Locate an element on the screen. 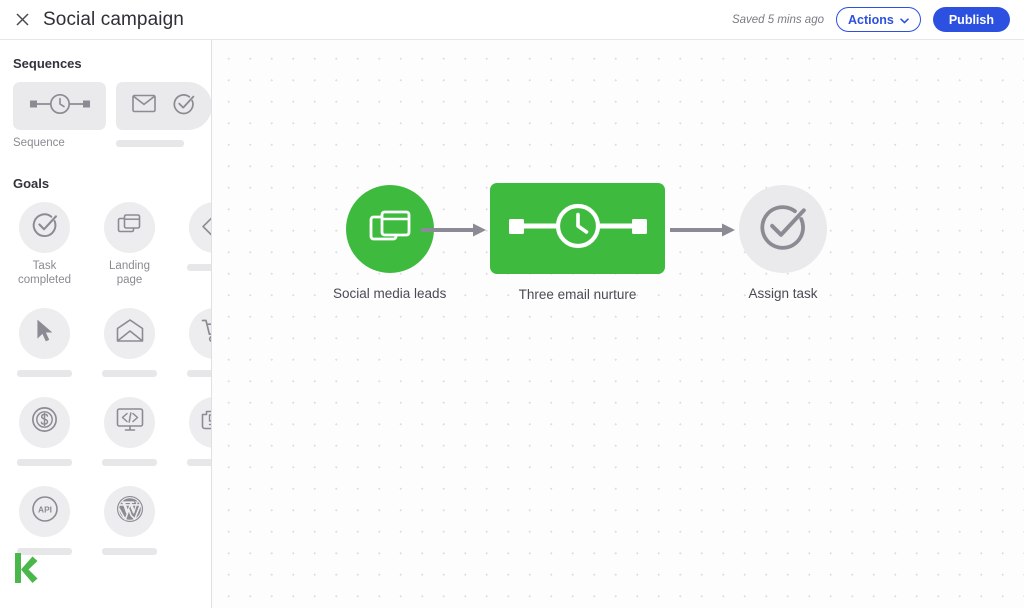 This screenshot has height=608, width=1024. svg-text: API is located at coordinates (45, 509).